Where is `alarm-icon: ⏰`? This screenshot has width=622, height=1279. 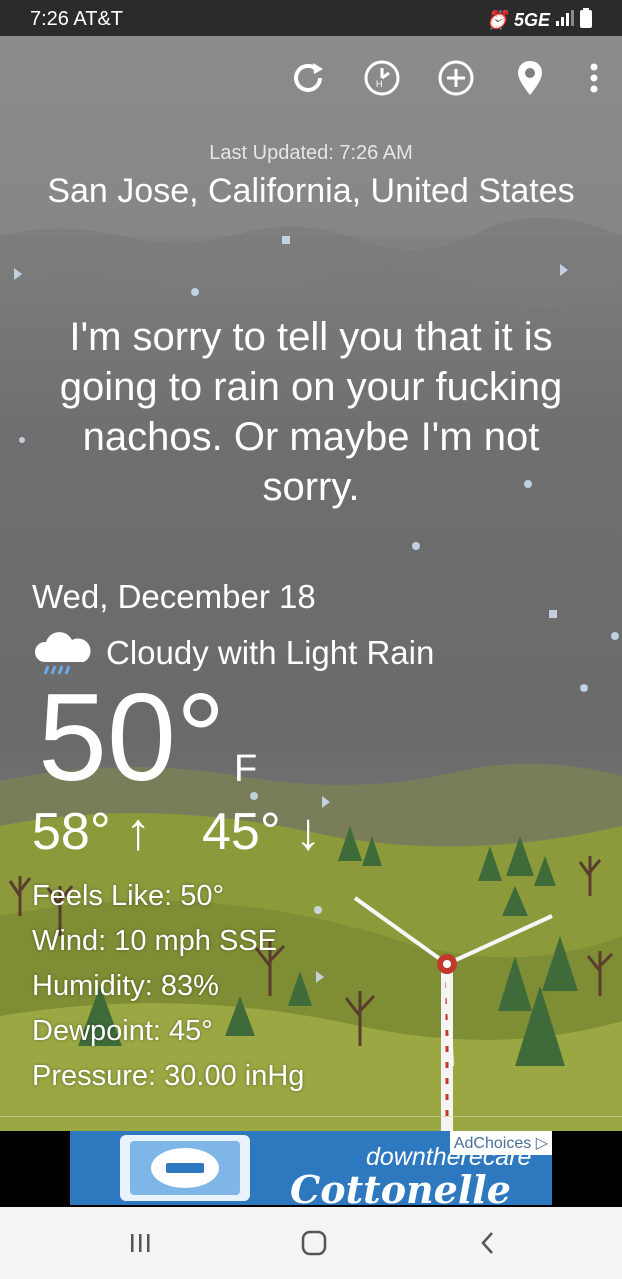 alarm-icon: ⏰ is located at coordinates (496, 20).